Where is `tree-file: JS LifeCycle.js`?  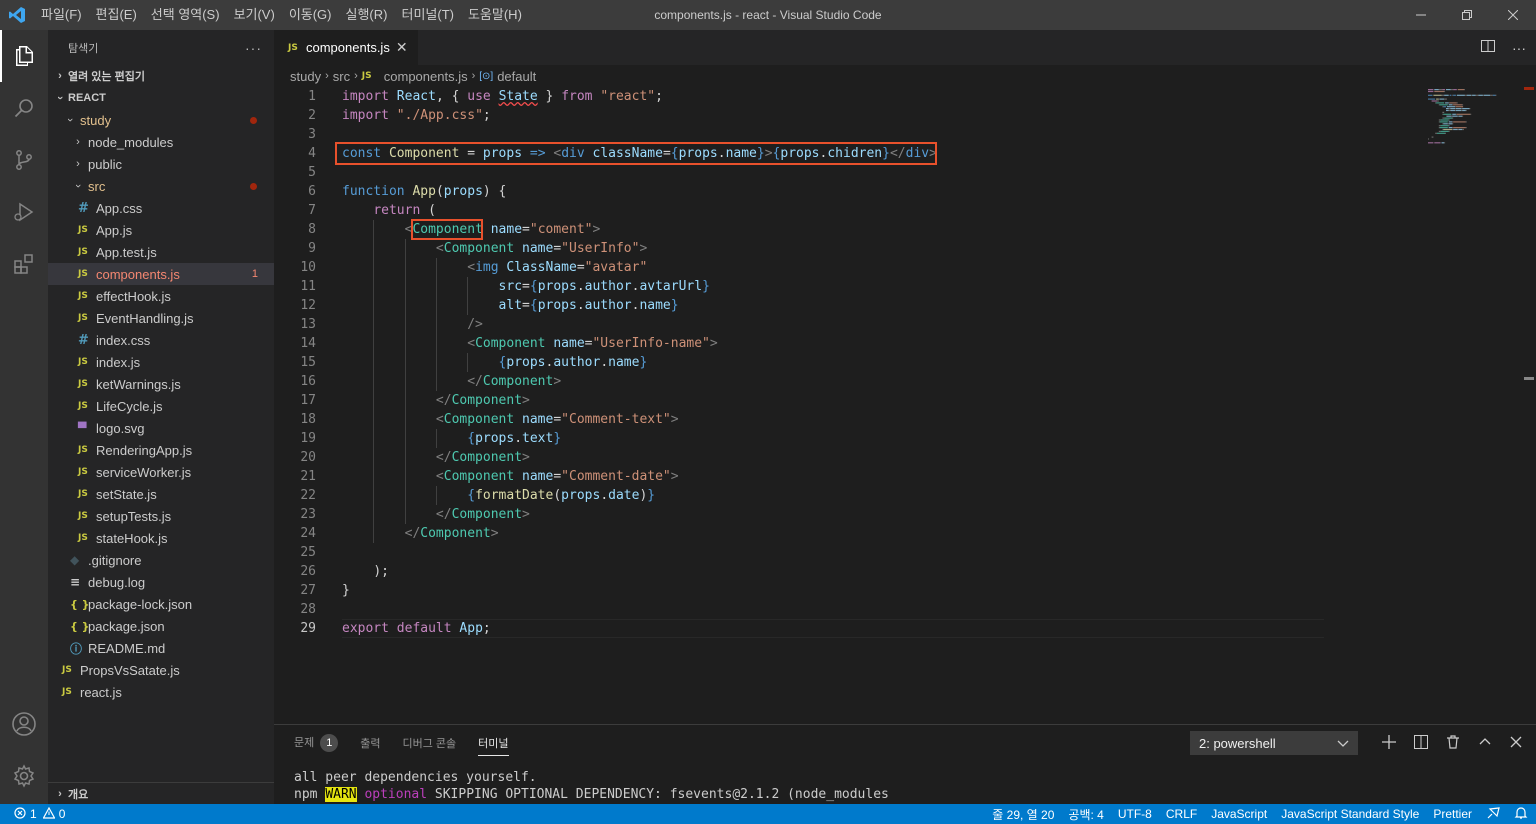 tree-file: JS LifeCycle.js is located at coordinates (161, 406).